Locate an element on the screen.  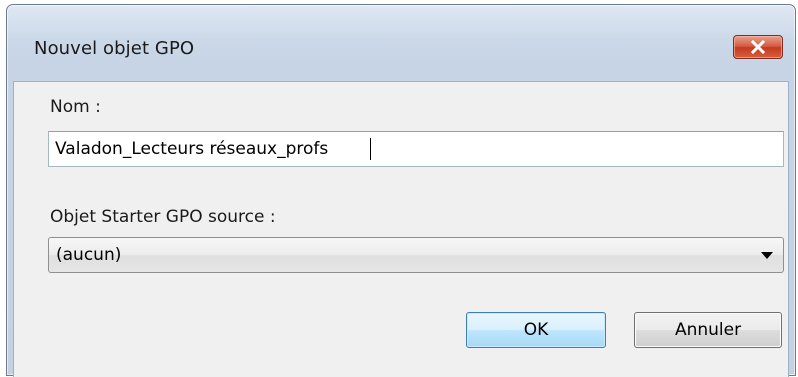
dropdown-arrow-icon is located at coordinates (767, 255).